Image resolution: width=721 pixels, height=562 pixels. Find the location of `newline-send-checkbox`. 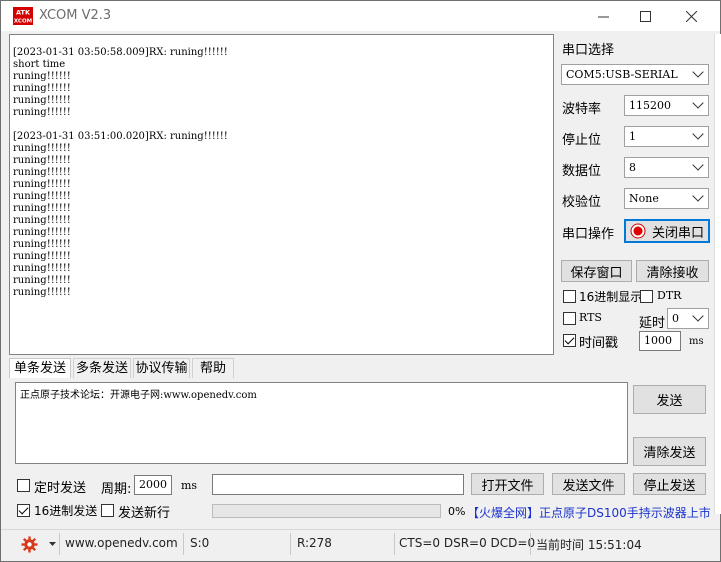

newline-send-checkbox is located at coordinates (107, 510).